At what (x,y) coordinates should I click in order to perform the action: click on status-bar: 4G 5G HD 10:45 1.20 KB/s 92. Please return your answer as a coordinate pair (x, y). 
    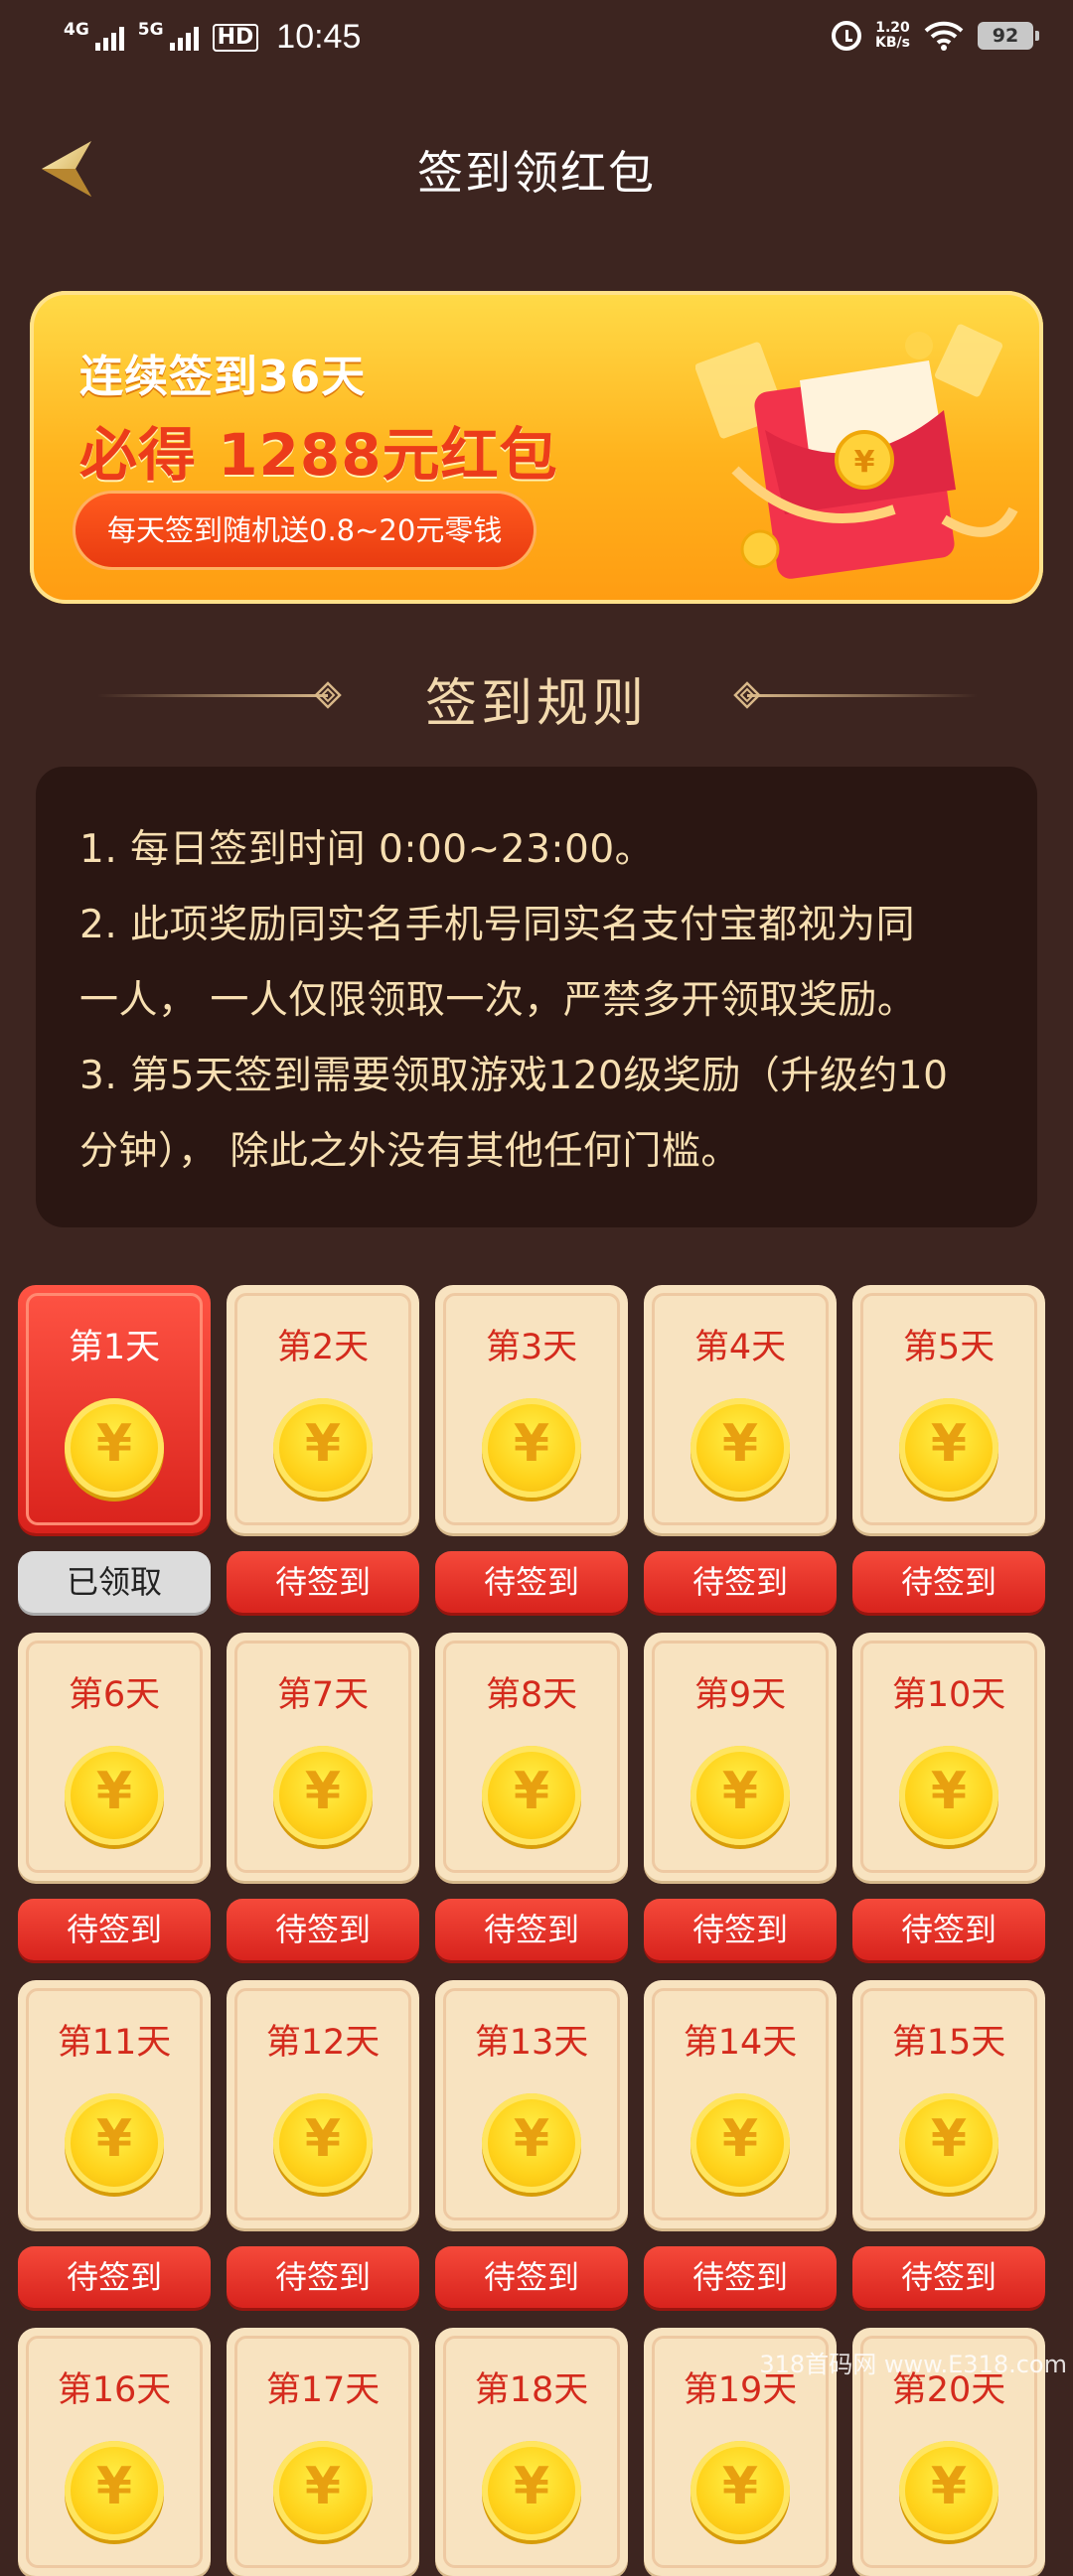
    Looking at the image, I should click on (536, 42).